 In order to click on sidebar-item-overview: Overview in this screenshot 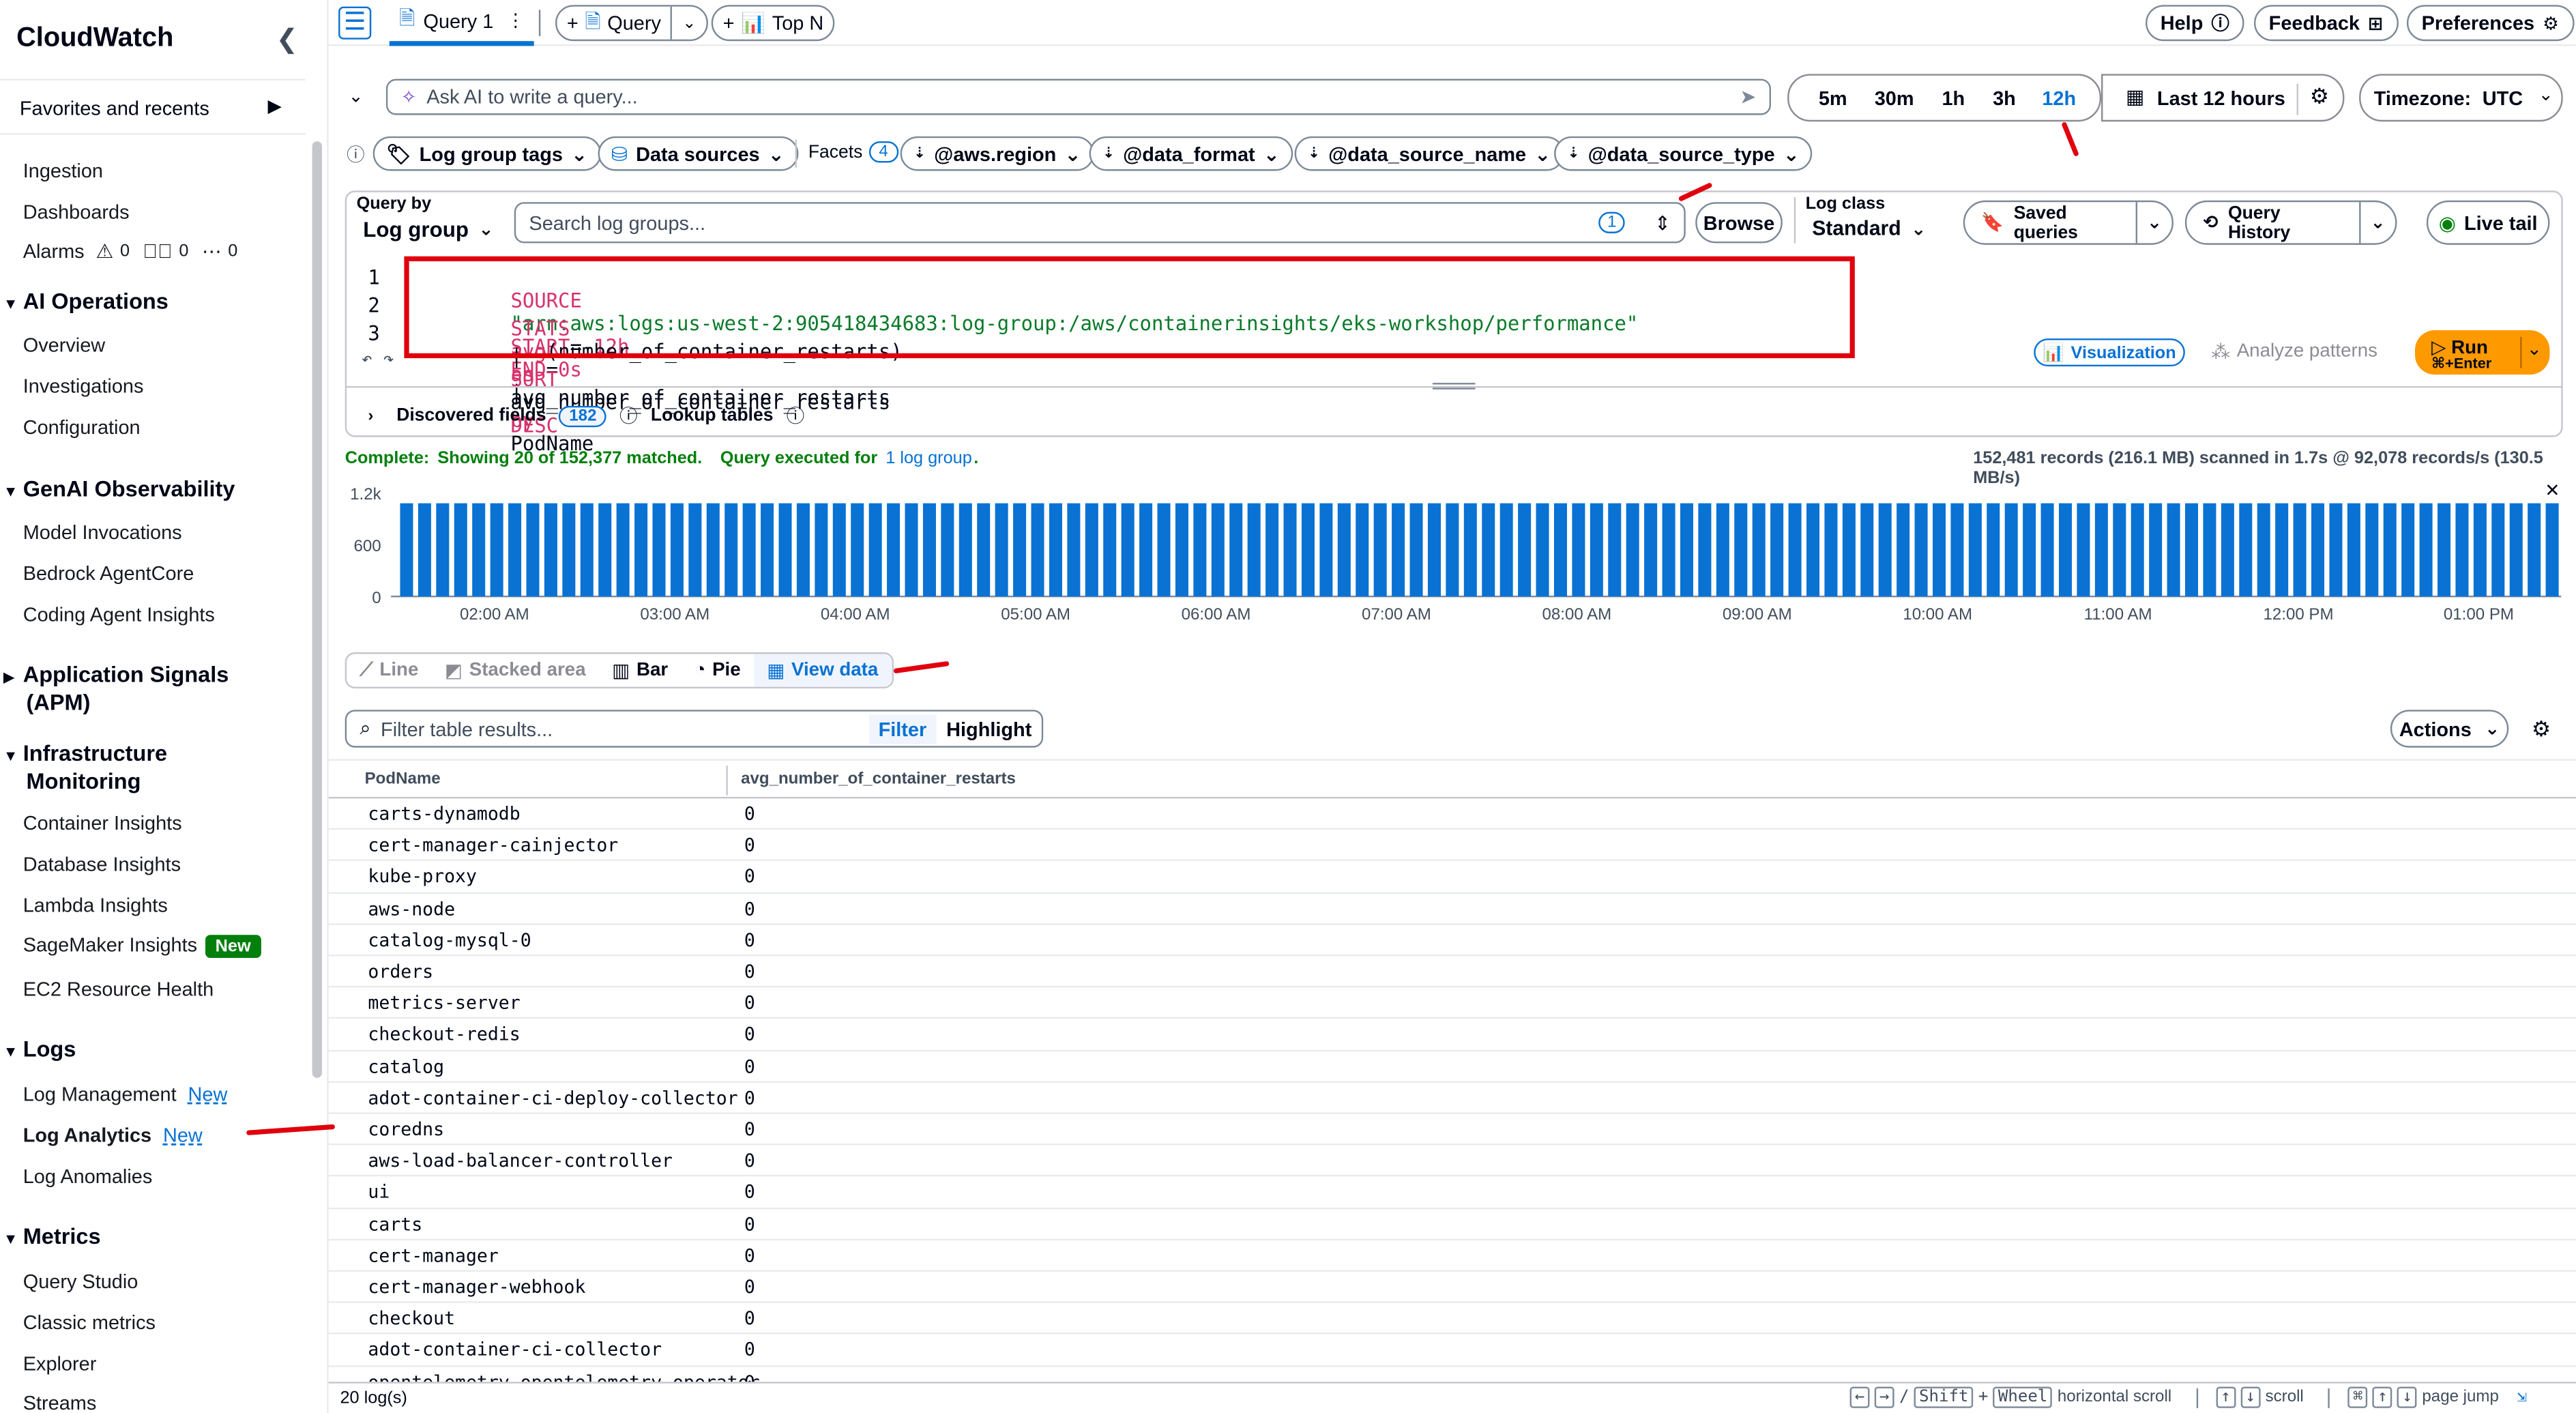, I will do `click(64, 345)`.